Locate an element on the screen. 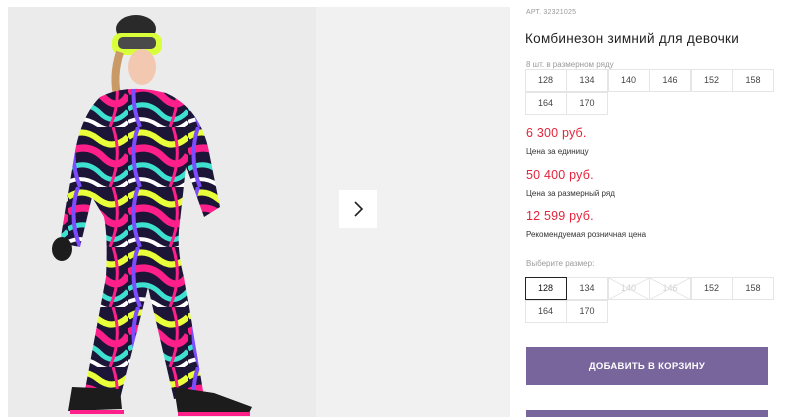 The image size is (800, 417). pack-size-grid: 128 134 140 146 152 158 164 170 is located at coordinates (649, 91).